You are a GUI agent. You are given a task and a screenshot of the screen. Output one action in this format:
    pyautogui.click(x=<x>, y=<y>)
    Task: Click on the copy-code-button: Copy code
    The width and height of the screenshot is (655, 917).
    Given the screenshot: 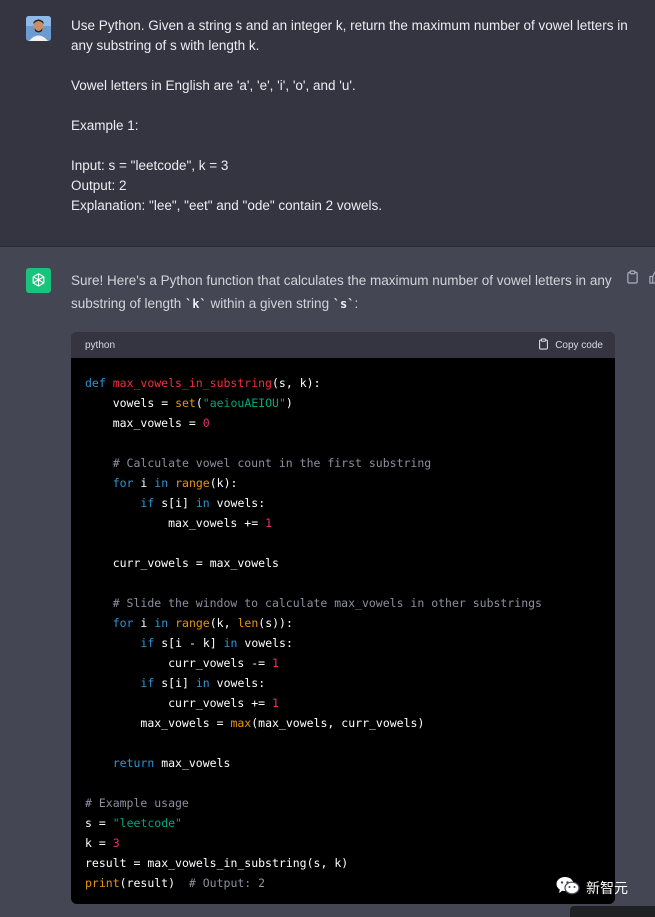 What is the action you would take?
    pyautogui.click(x=570, y=345)
    